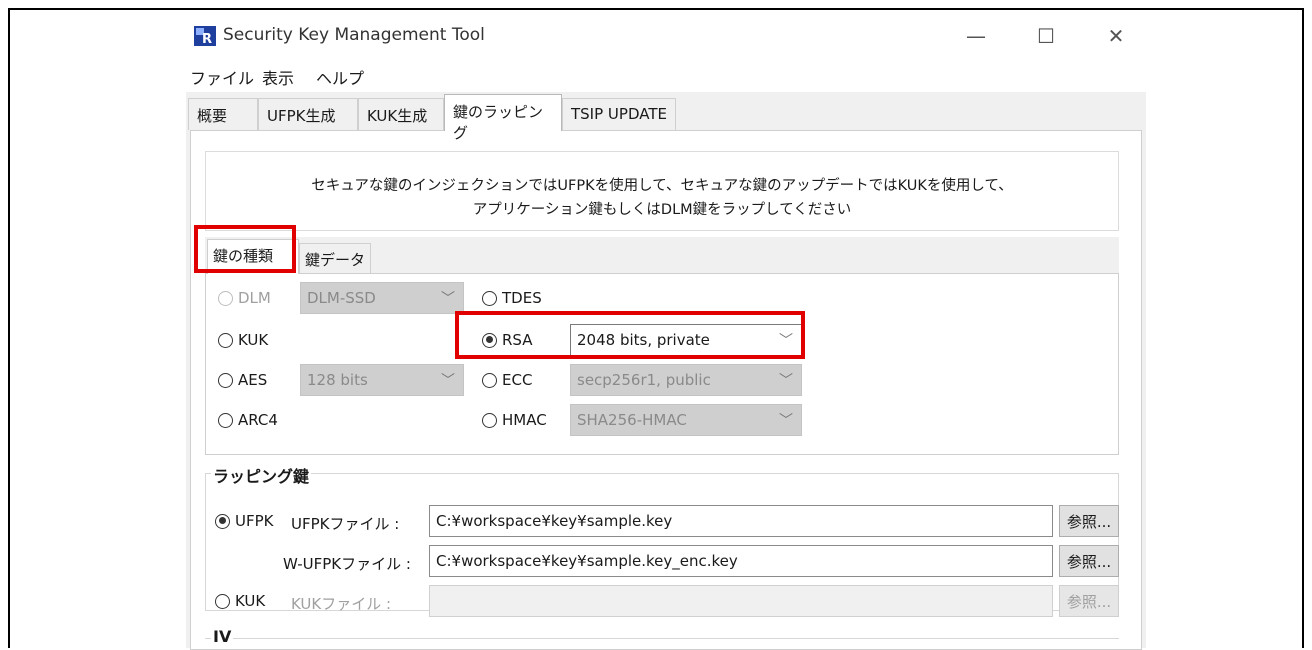 This screenshot has height=650, width=1312. Describe the element at coordinates (741, 521) in the screenshot. I see `ufpk-file-input: C:¥workspace¥key¥sample.key` at that location.